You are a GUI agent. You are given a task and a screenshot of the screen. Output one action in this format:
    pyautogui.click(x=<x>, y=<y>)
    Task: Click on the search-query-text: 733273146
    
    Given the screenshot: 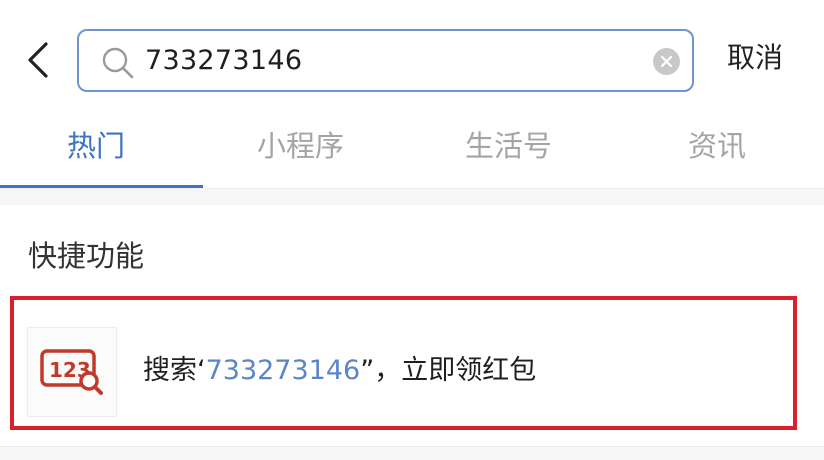 What is the action you would take?
    pyautogui.click(x=223, y=61)
    